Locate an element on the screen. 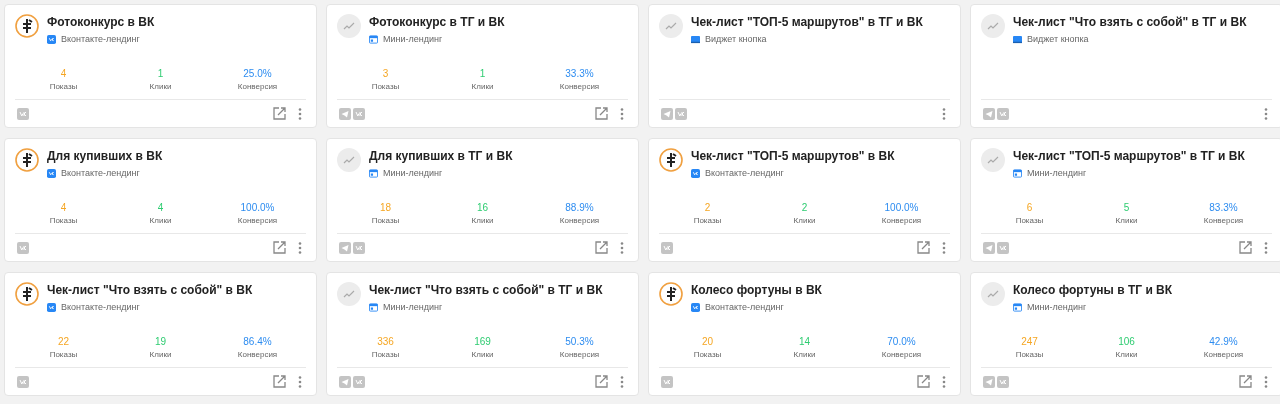 This screenshot has height=404, width=1280. card-title: Чек-лист "Что взять с собой" в ВК is located at coordinates (150, 290).